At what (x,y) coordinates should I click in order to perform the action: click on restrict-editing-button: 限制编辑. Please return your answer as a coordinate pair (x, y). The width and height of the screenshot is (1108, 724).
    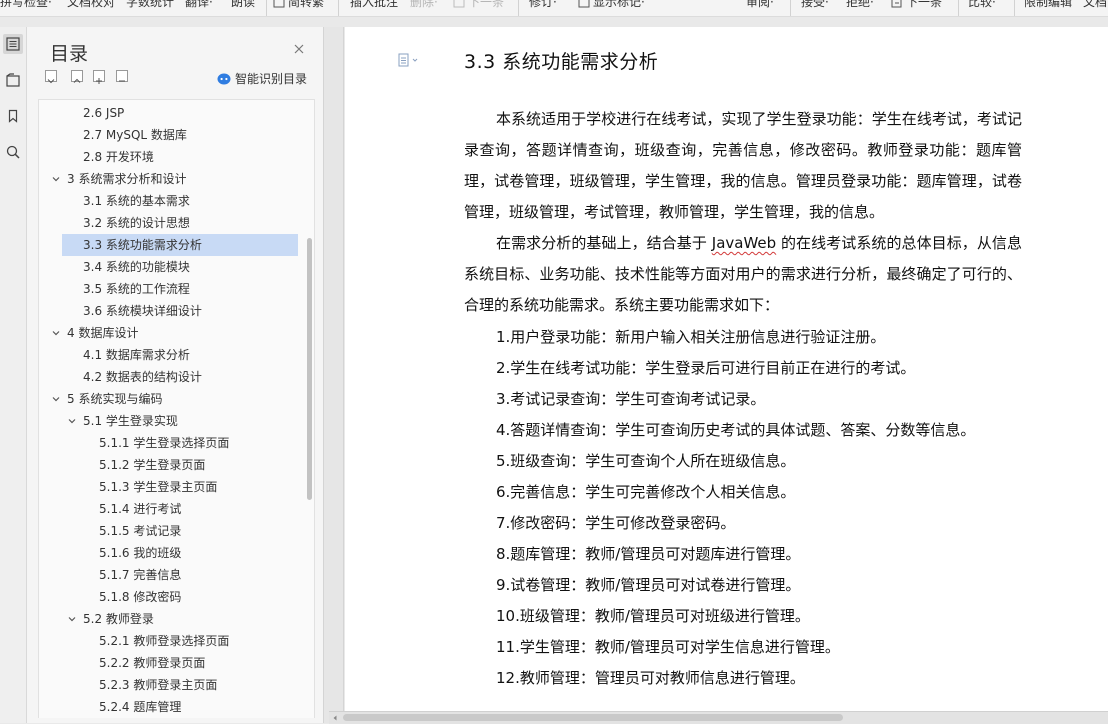
    Looking at the image, I should click on (1048, 5).